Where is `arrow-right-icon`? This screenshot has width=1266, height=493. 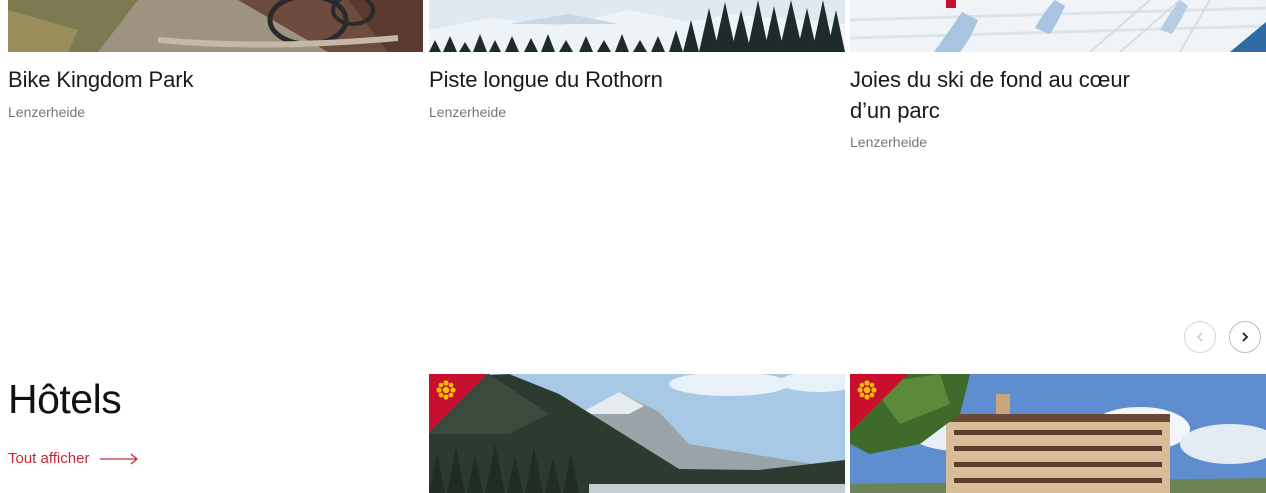 arrow-right-icon is located at coordinates (119, 458).